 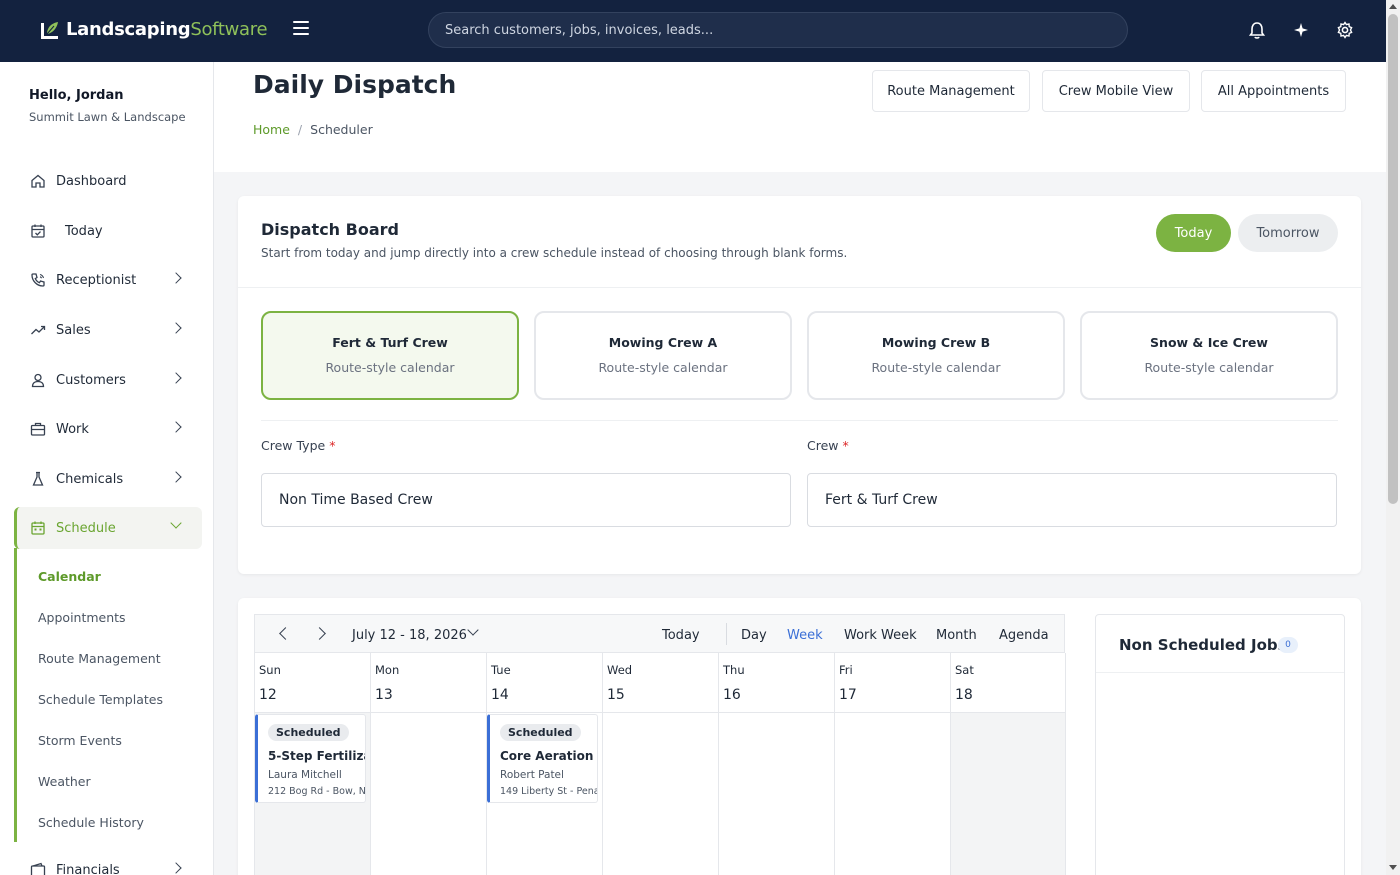 What do you see at coordinates (1301, 30) in the screenshot?
I see `sparkle-icon` at bounding box center [1301, 30].